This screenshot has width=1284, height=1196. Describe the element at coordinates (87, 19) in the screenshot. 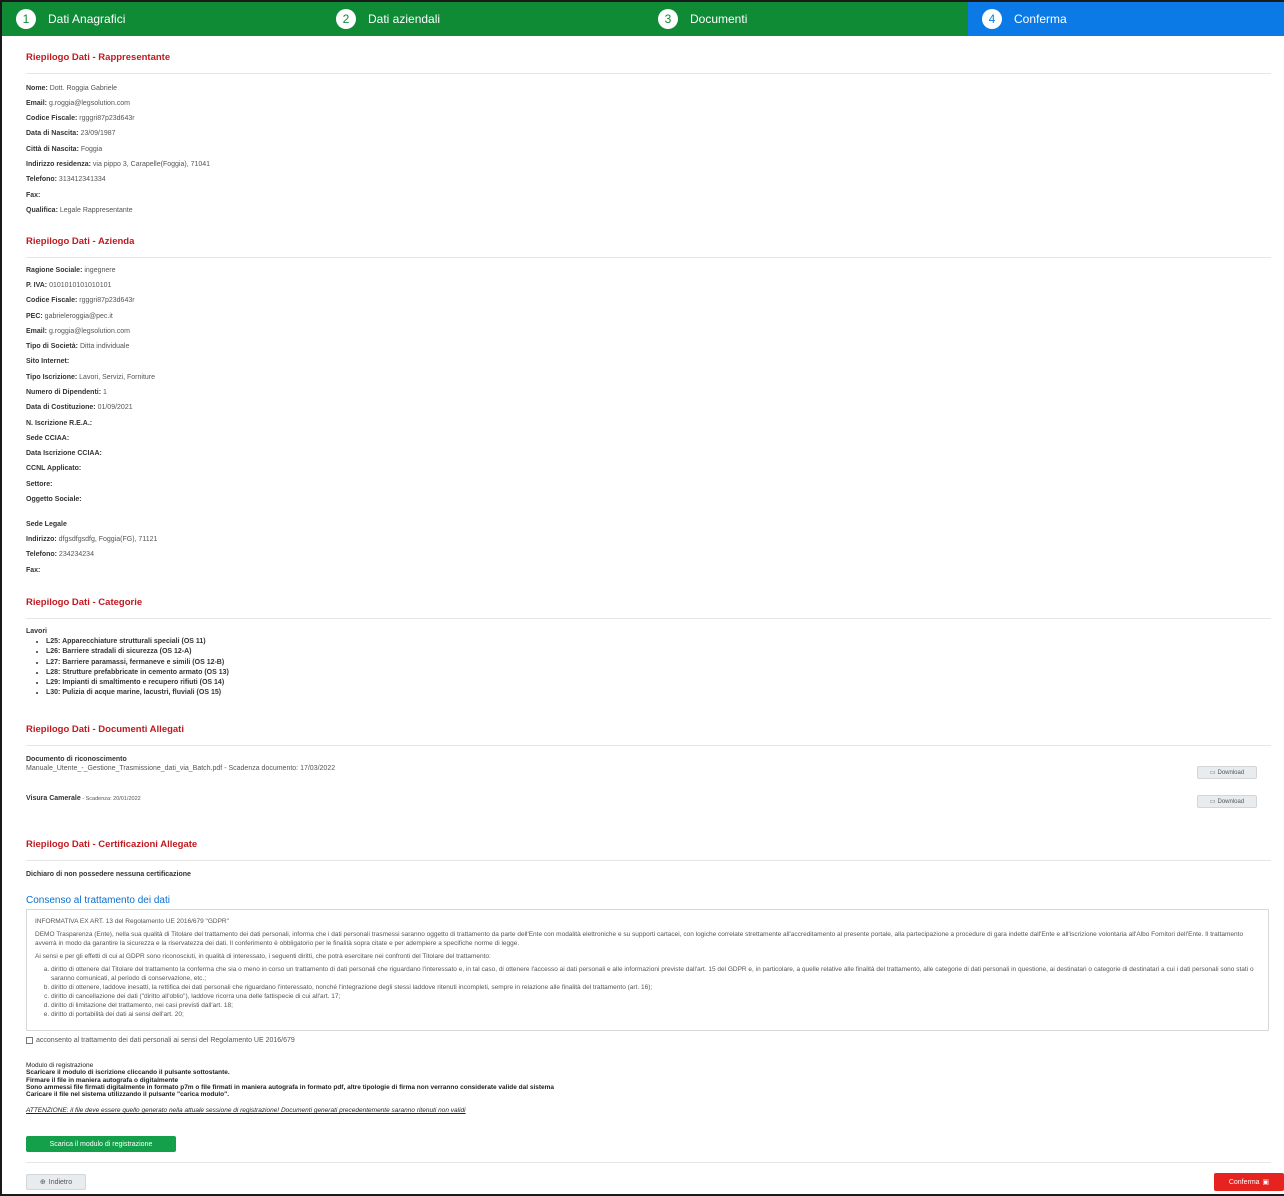

I see `step-label: Dati Anagrafici` at that location.